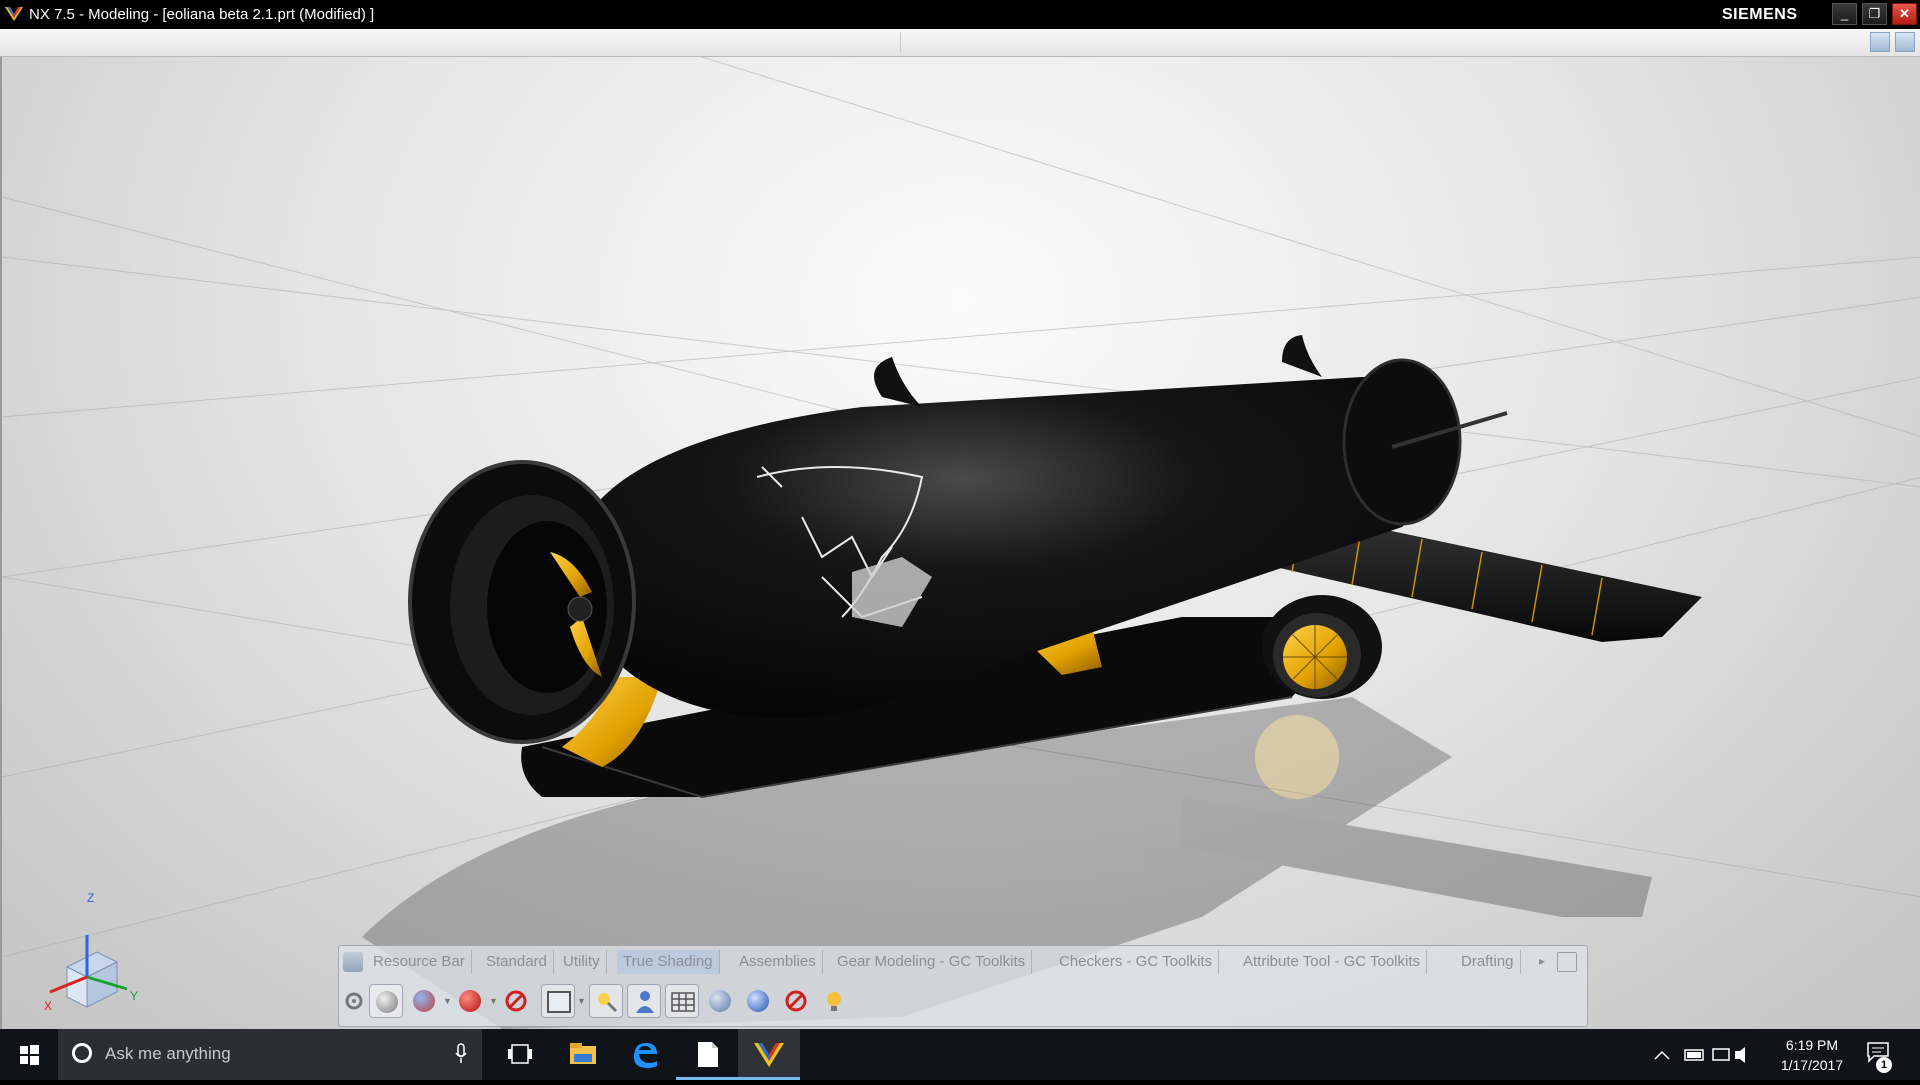  Describe the element at coordinates (1567, 962) in the screenshot. I see `toolbar-options-icon` at that location.